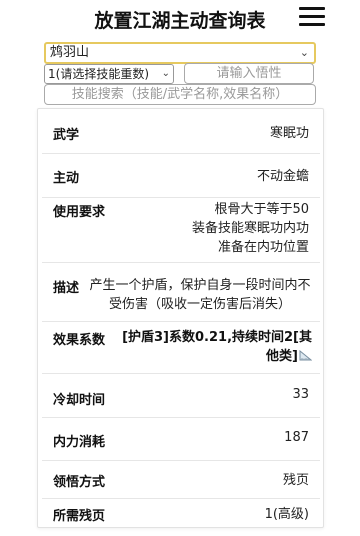 The width and height of the screenshot is (360, 536). I want to click on requirement-line: 装备技能寒眠功内功, so click(250, 228).